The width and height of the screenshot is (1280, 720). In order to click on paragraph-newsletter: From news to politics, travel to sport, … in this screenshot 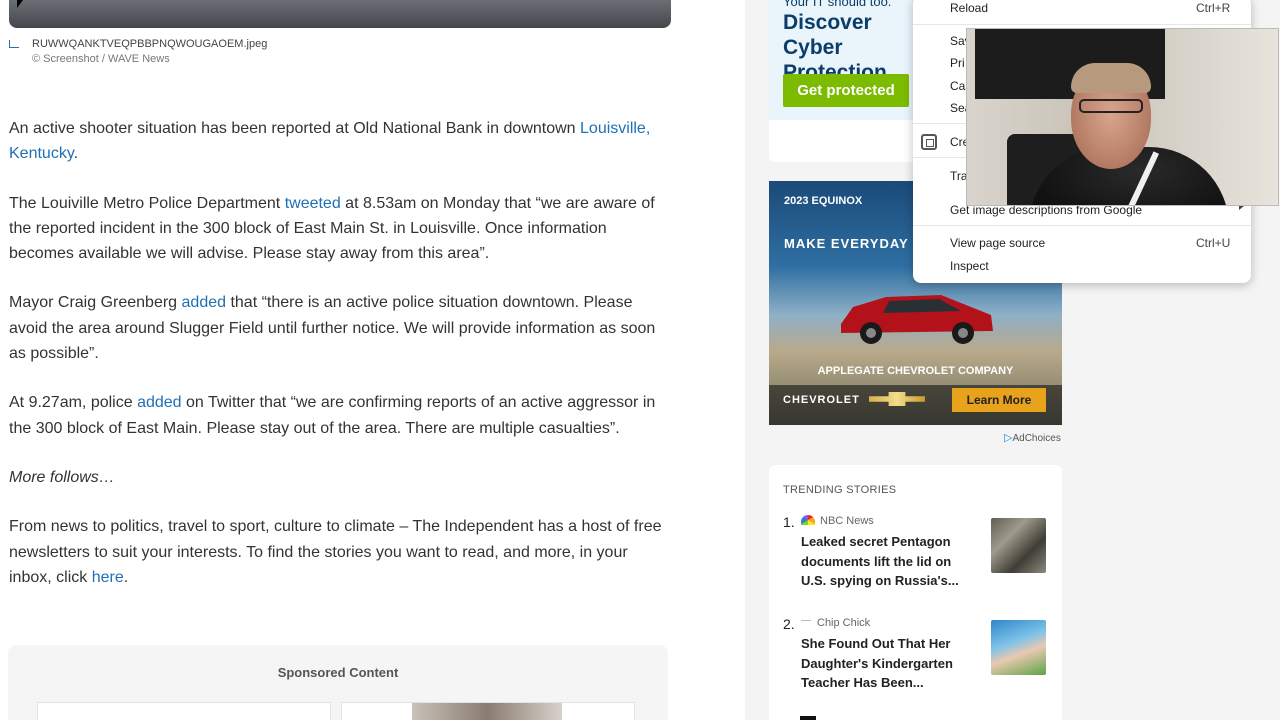, I will do `click(335, 552)`.